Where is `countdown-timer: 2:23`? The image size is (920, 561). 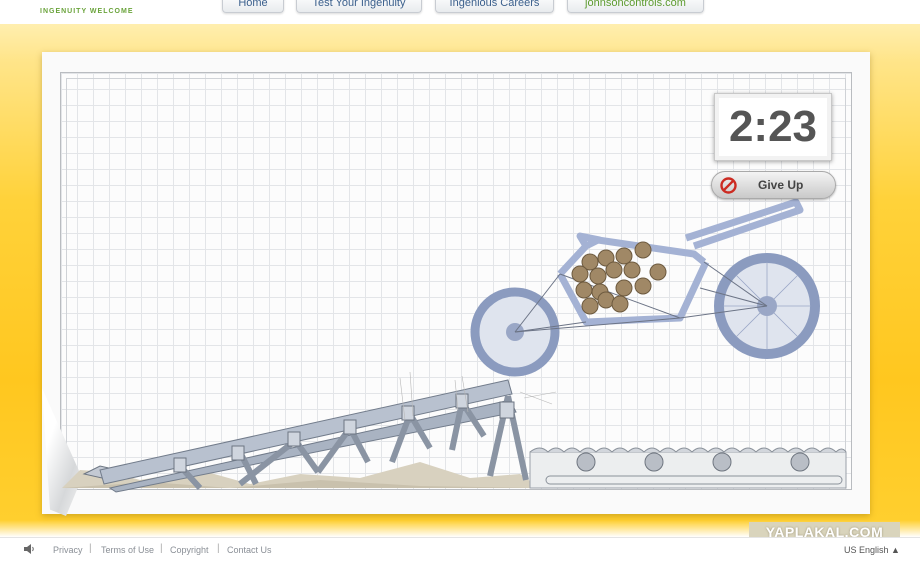
countdown-timer: 2:23 is located at coordinates (773, 127).